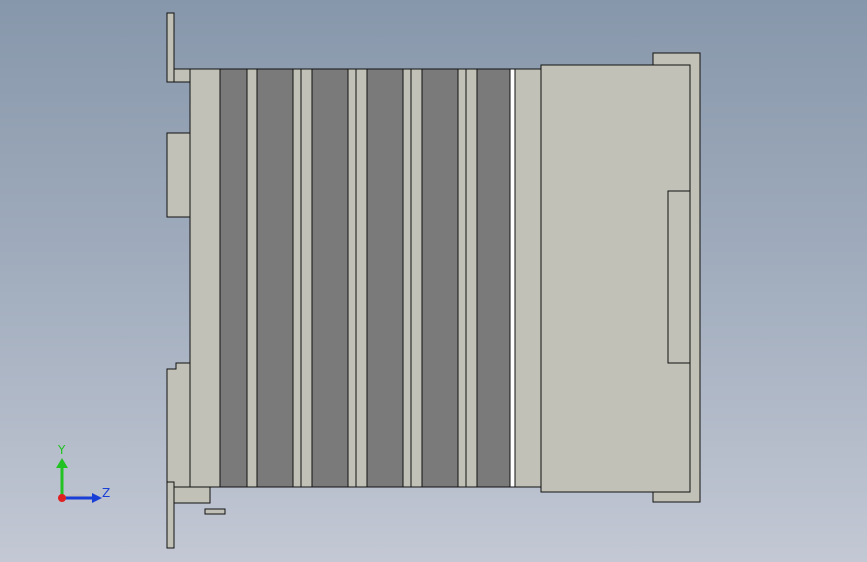 This screenshot has width=867, height=562. I want to click on y-axis-label: Y, so click(61, 450).